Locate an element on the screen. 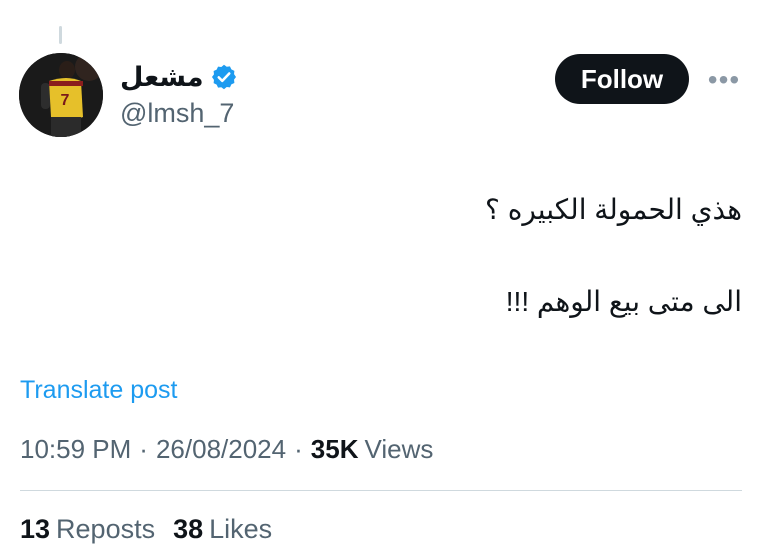 This screenshot has width=768, height=560. thread-connector-line is located at coordinates (60, 35).